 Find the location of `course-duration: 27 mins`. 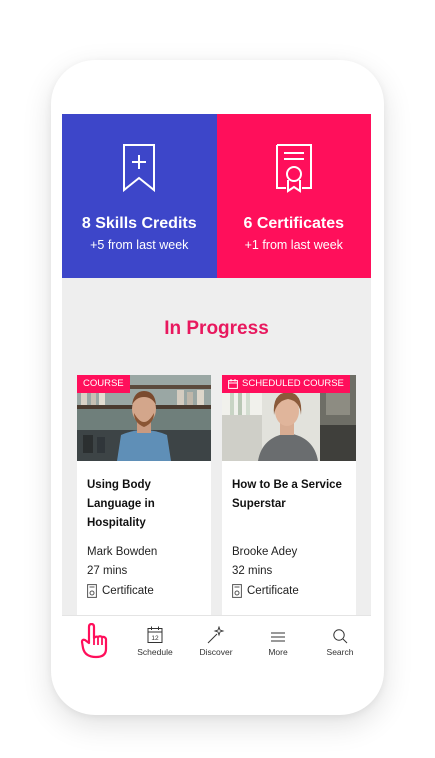

course-duration: 27 mins is located at coordinates (107, 571).